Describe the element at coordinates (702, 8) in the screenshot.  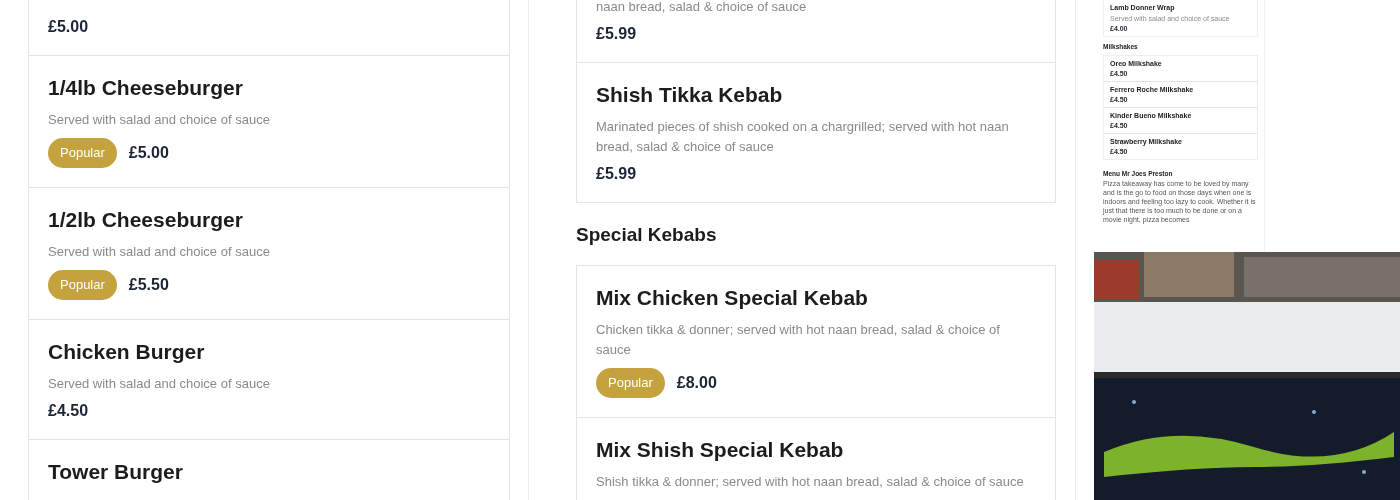
I see `item-description: naan bread, salad & choice of sauce` at that location.